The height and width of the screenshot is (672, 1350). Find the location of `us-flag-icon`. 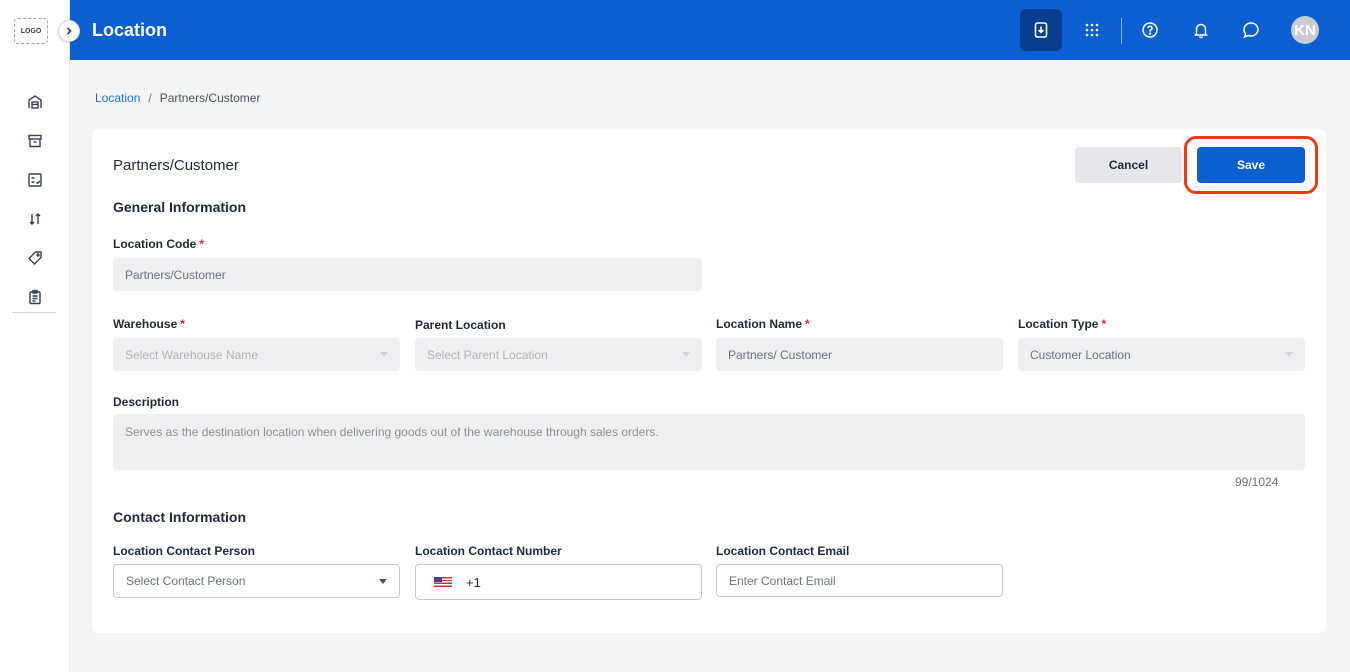

us-flag-icon is located at coordinates (443, 582).